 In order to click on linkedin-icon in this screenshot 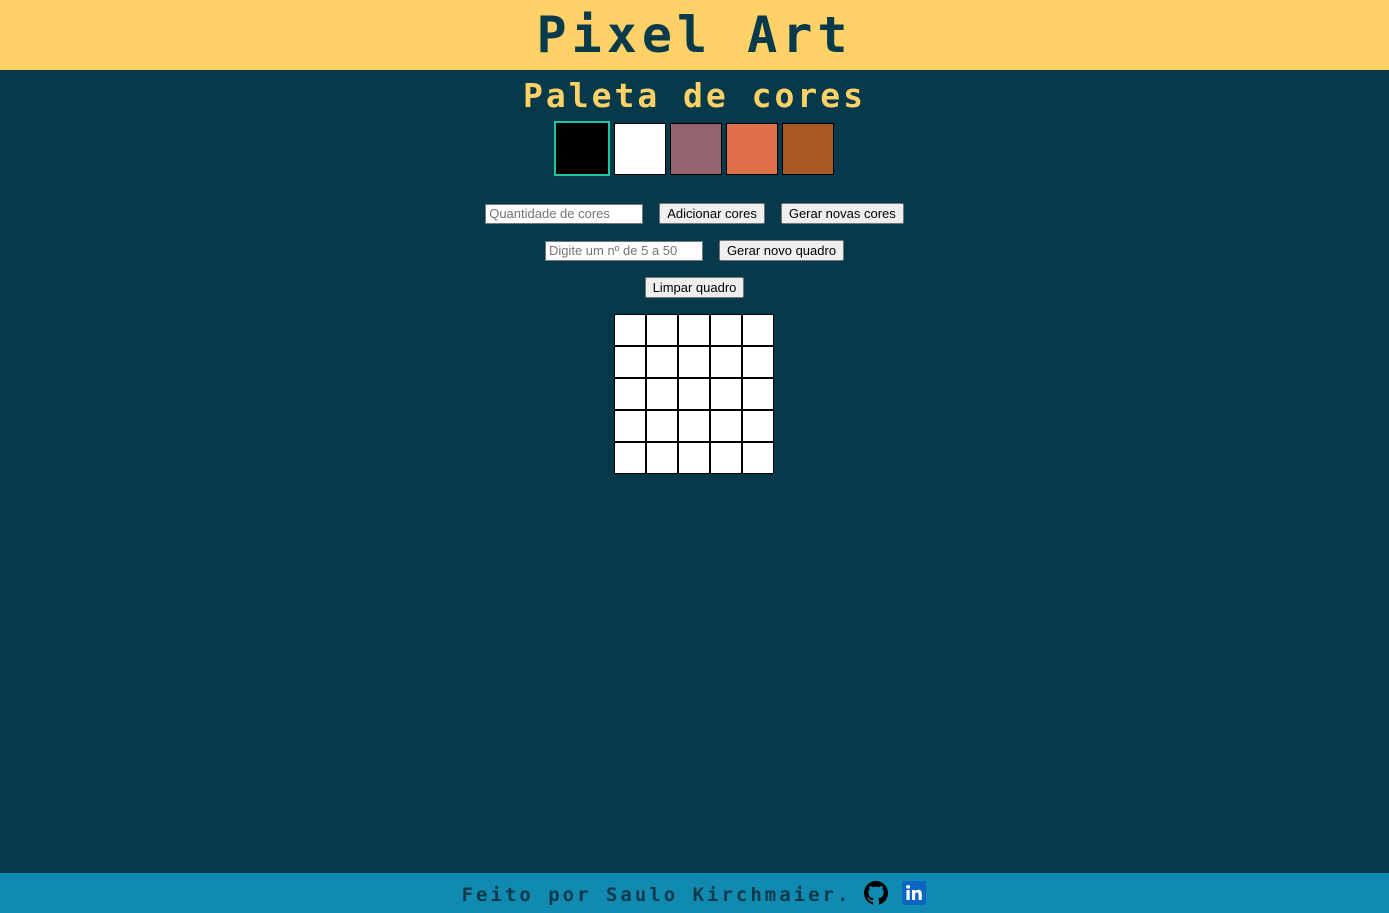, I will do `click(914, 893)`.